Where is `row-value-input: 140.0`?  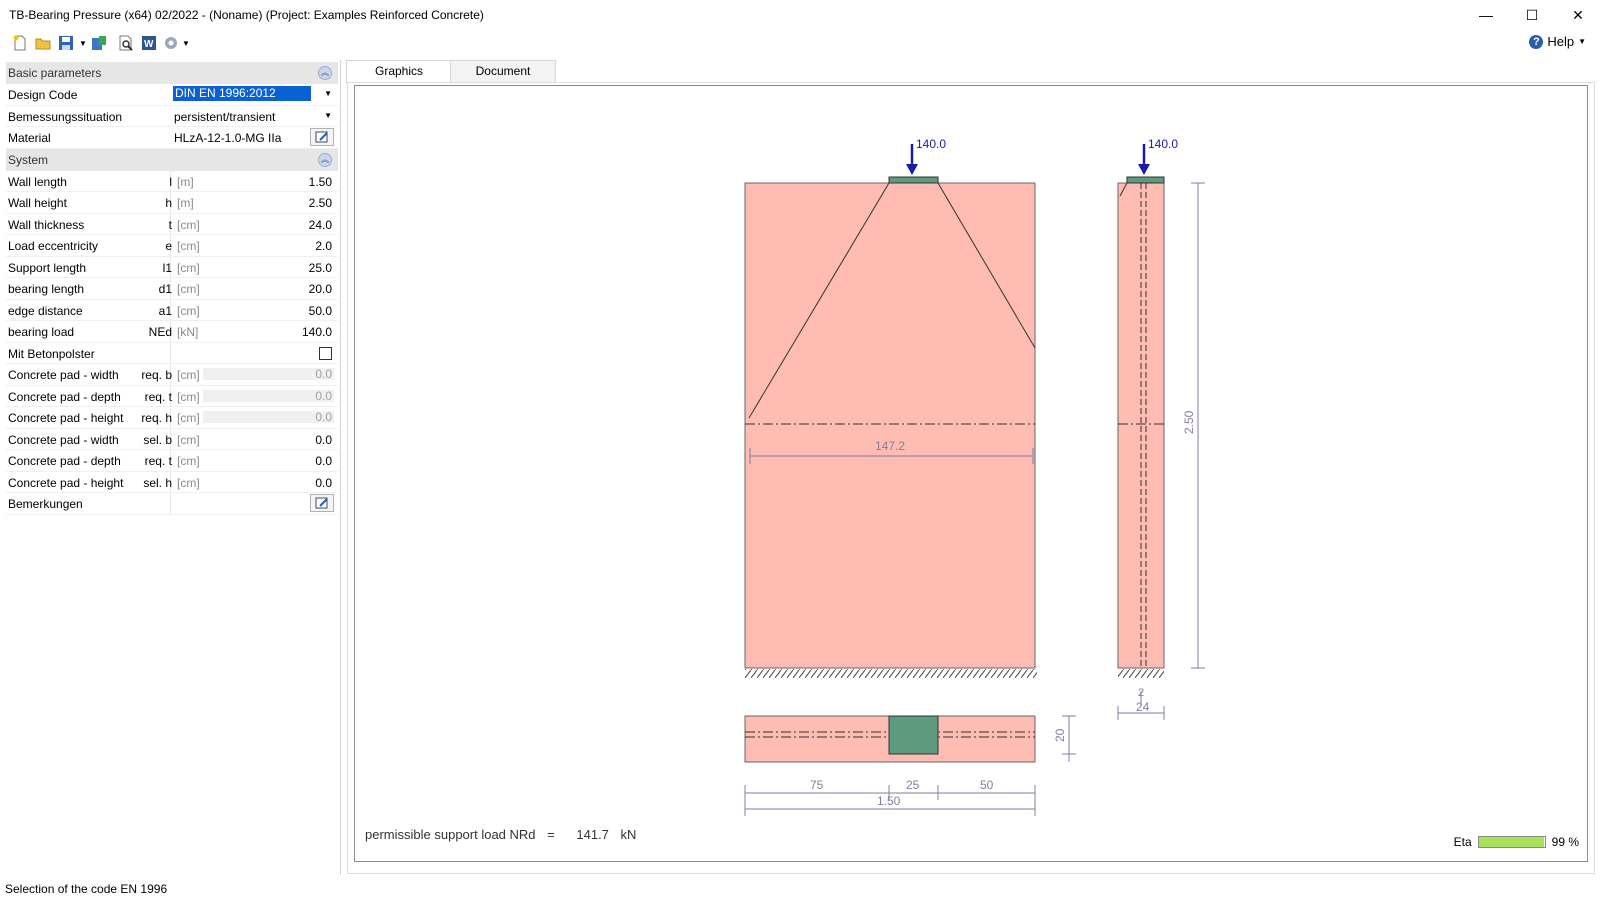 row-value-input: 140.0 is located at coordinates (317, 332).